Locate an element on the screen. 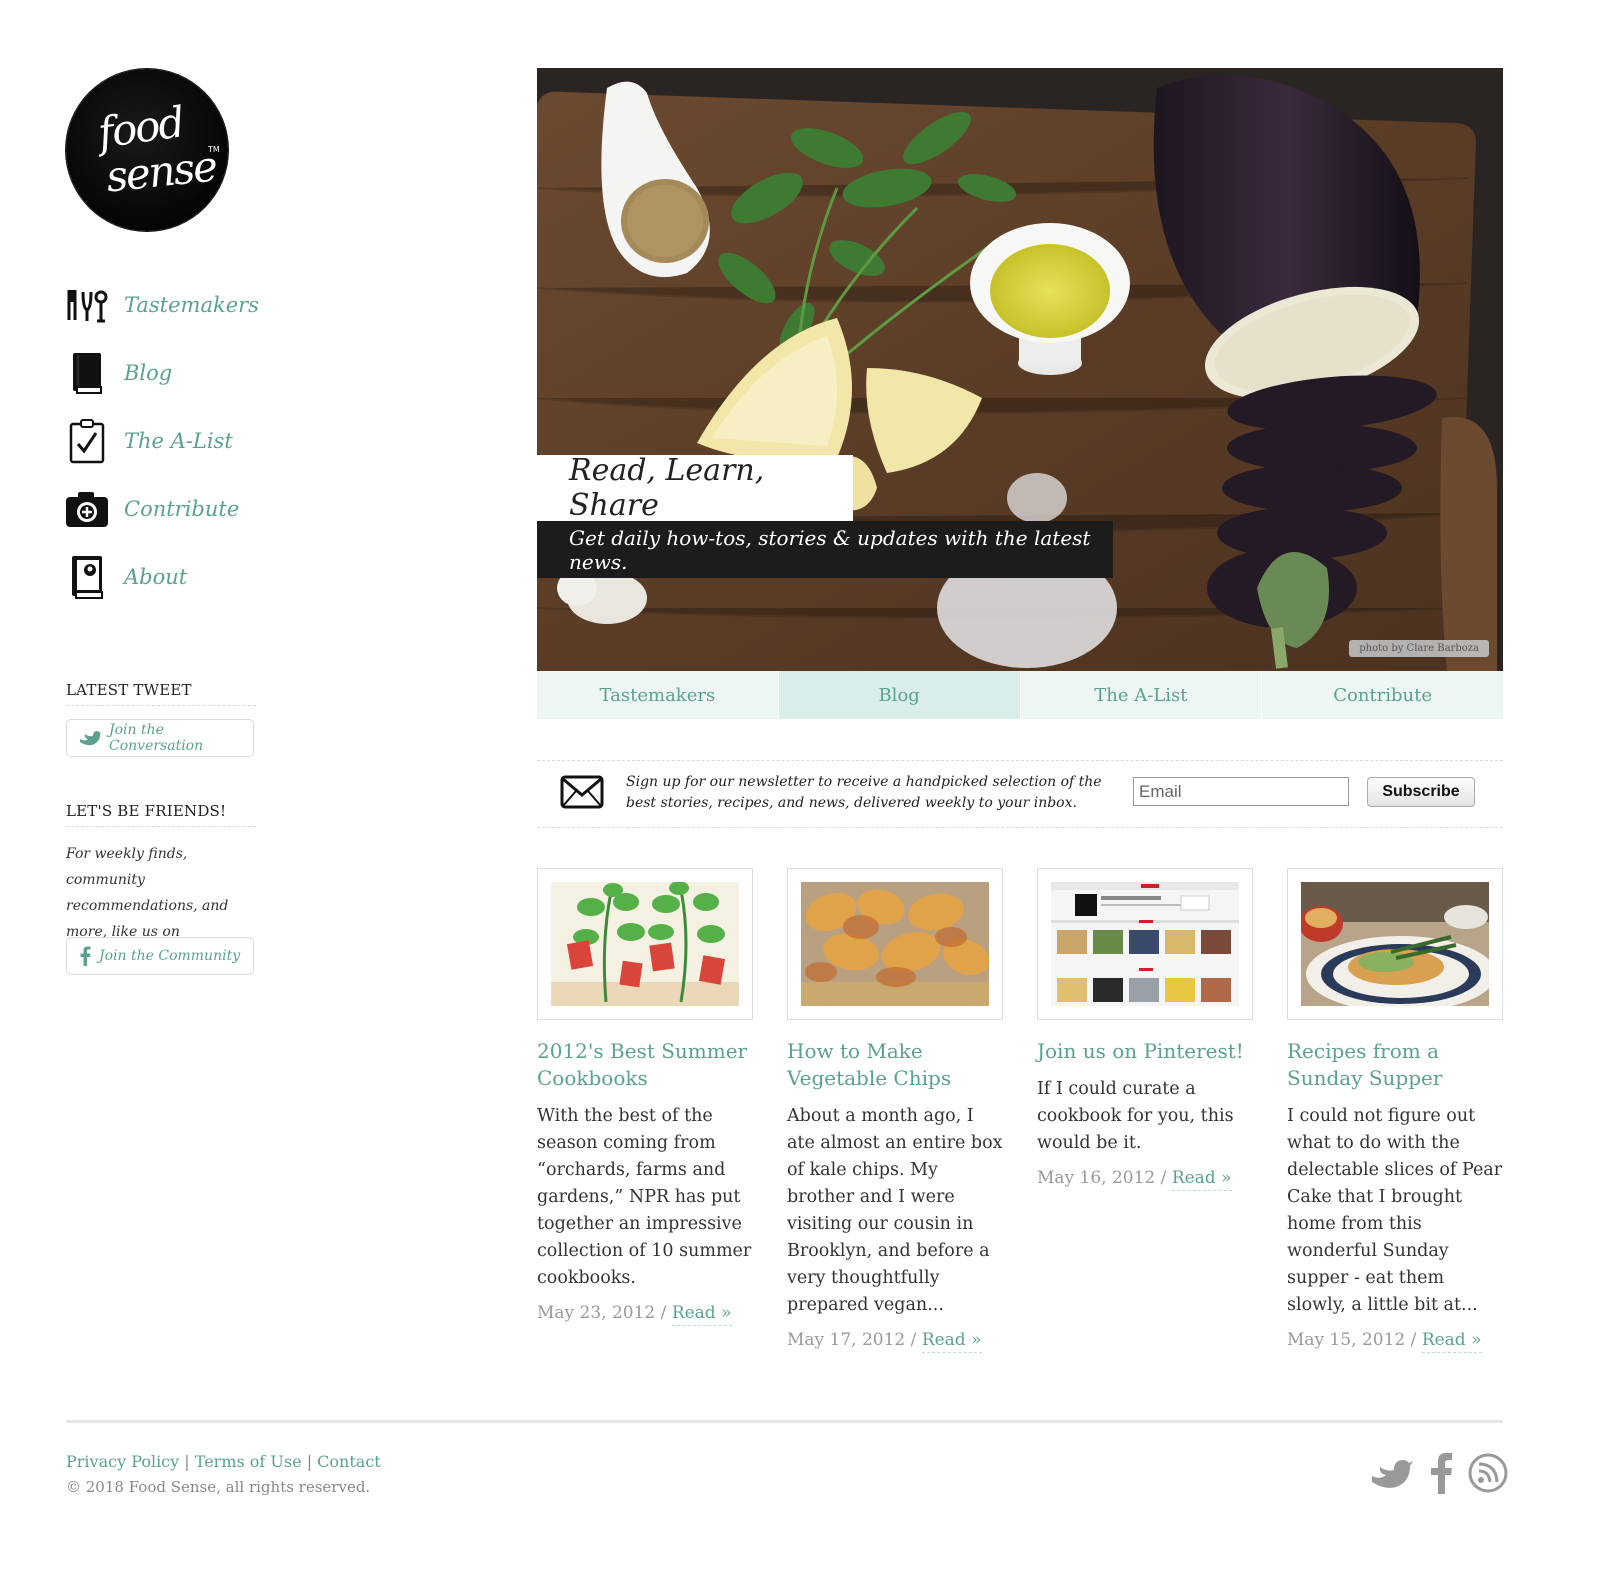 The width and height of the screenshot is (1600, 1577). twitter-bird-icon is located at coordinates (90, 738).